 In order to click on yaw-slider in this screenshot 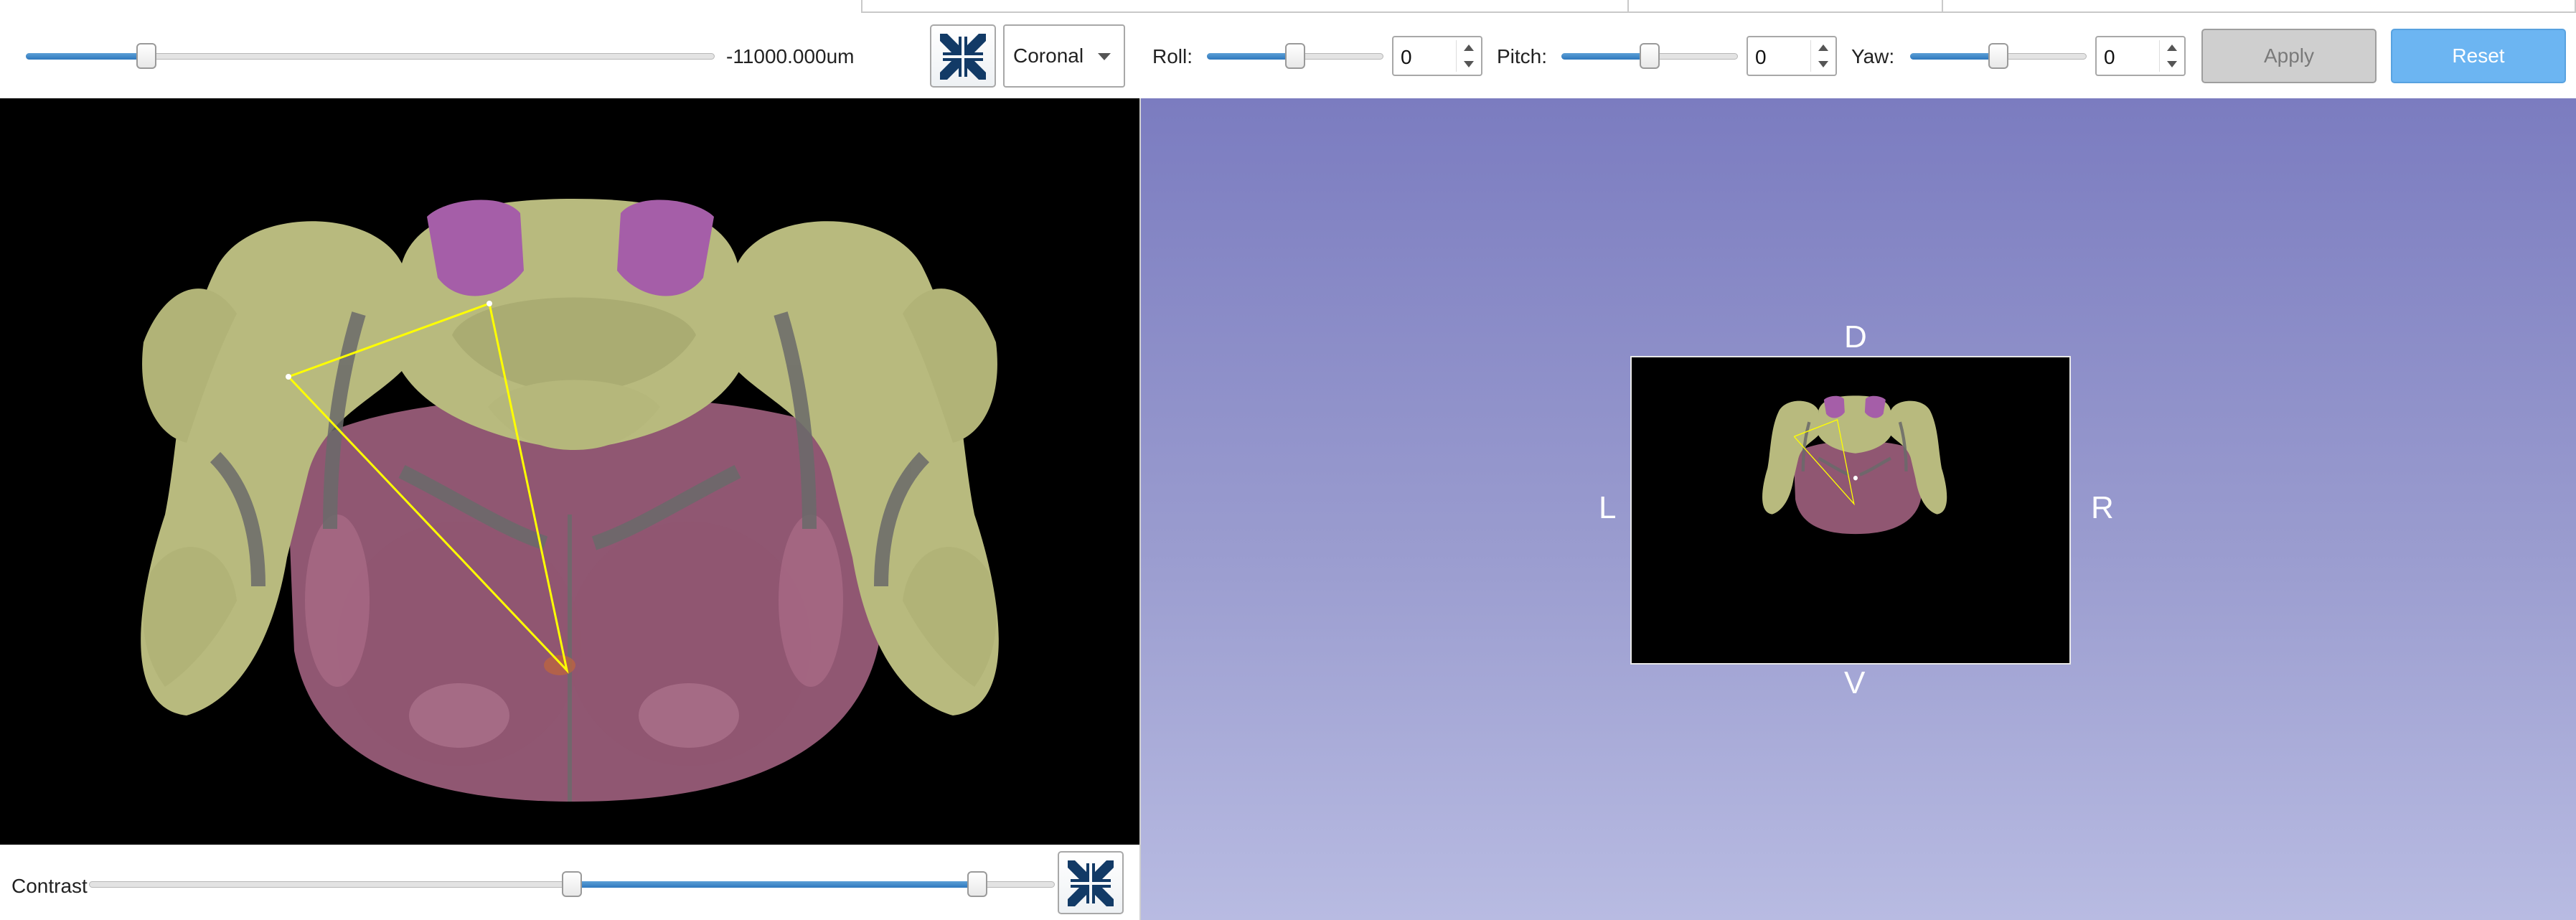, I will do `click(1998, 56)`.